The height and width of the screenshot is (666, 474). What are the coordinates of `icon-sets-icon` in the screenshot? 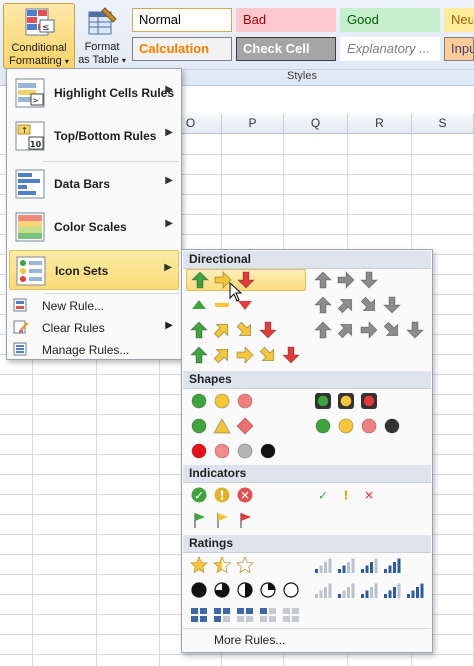 It's located at (31, 271).